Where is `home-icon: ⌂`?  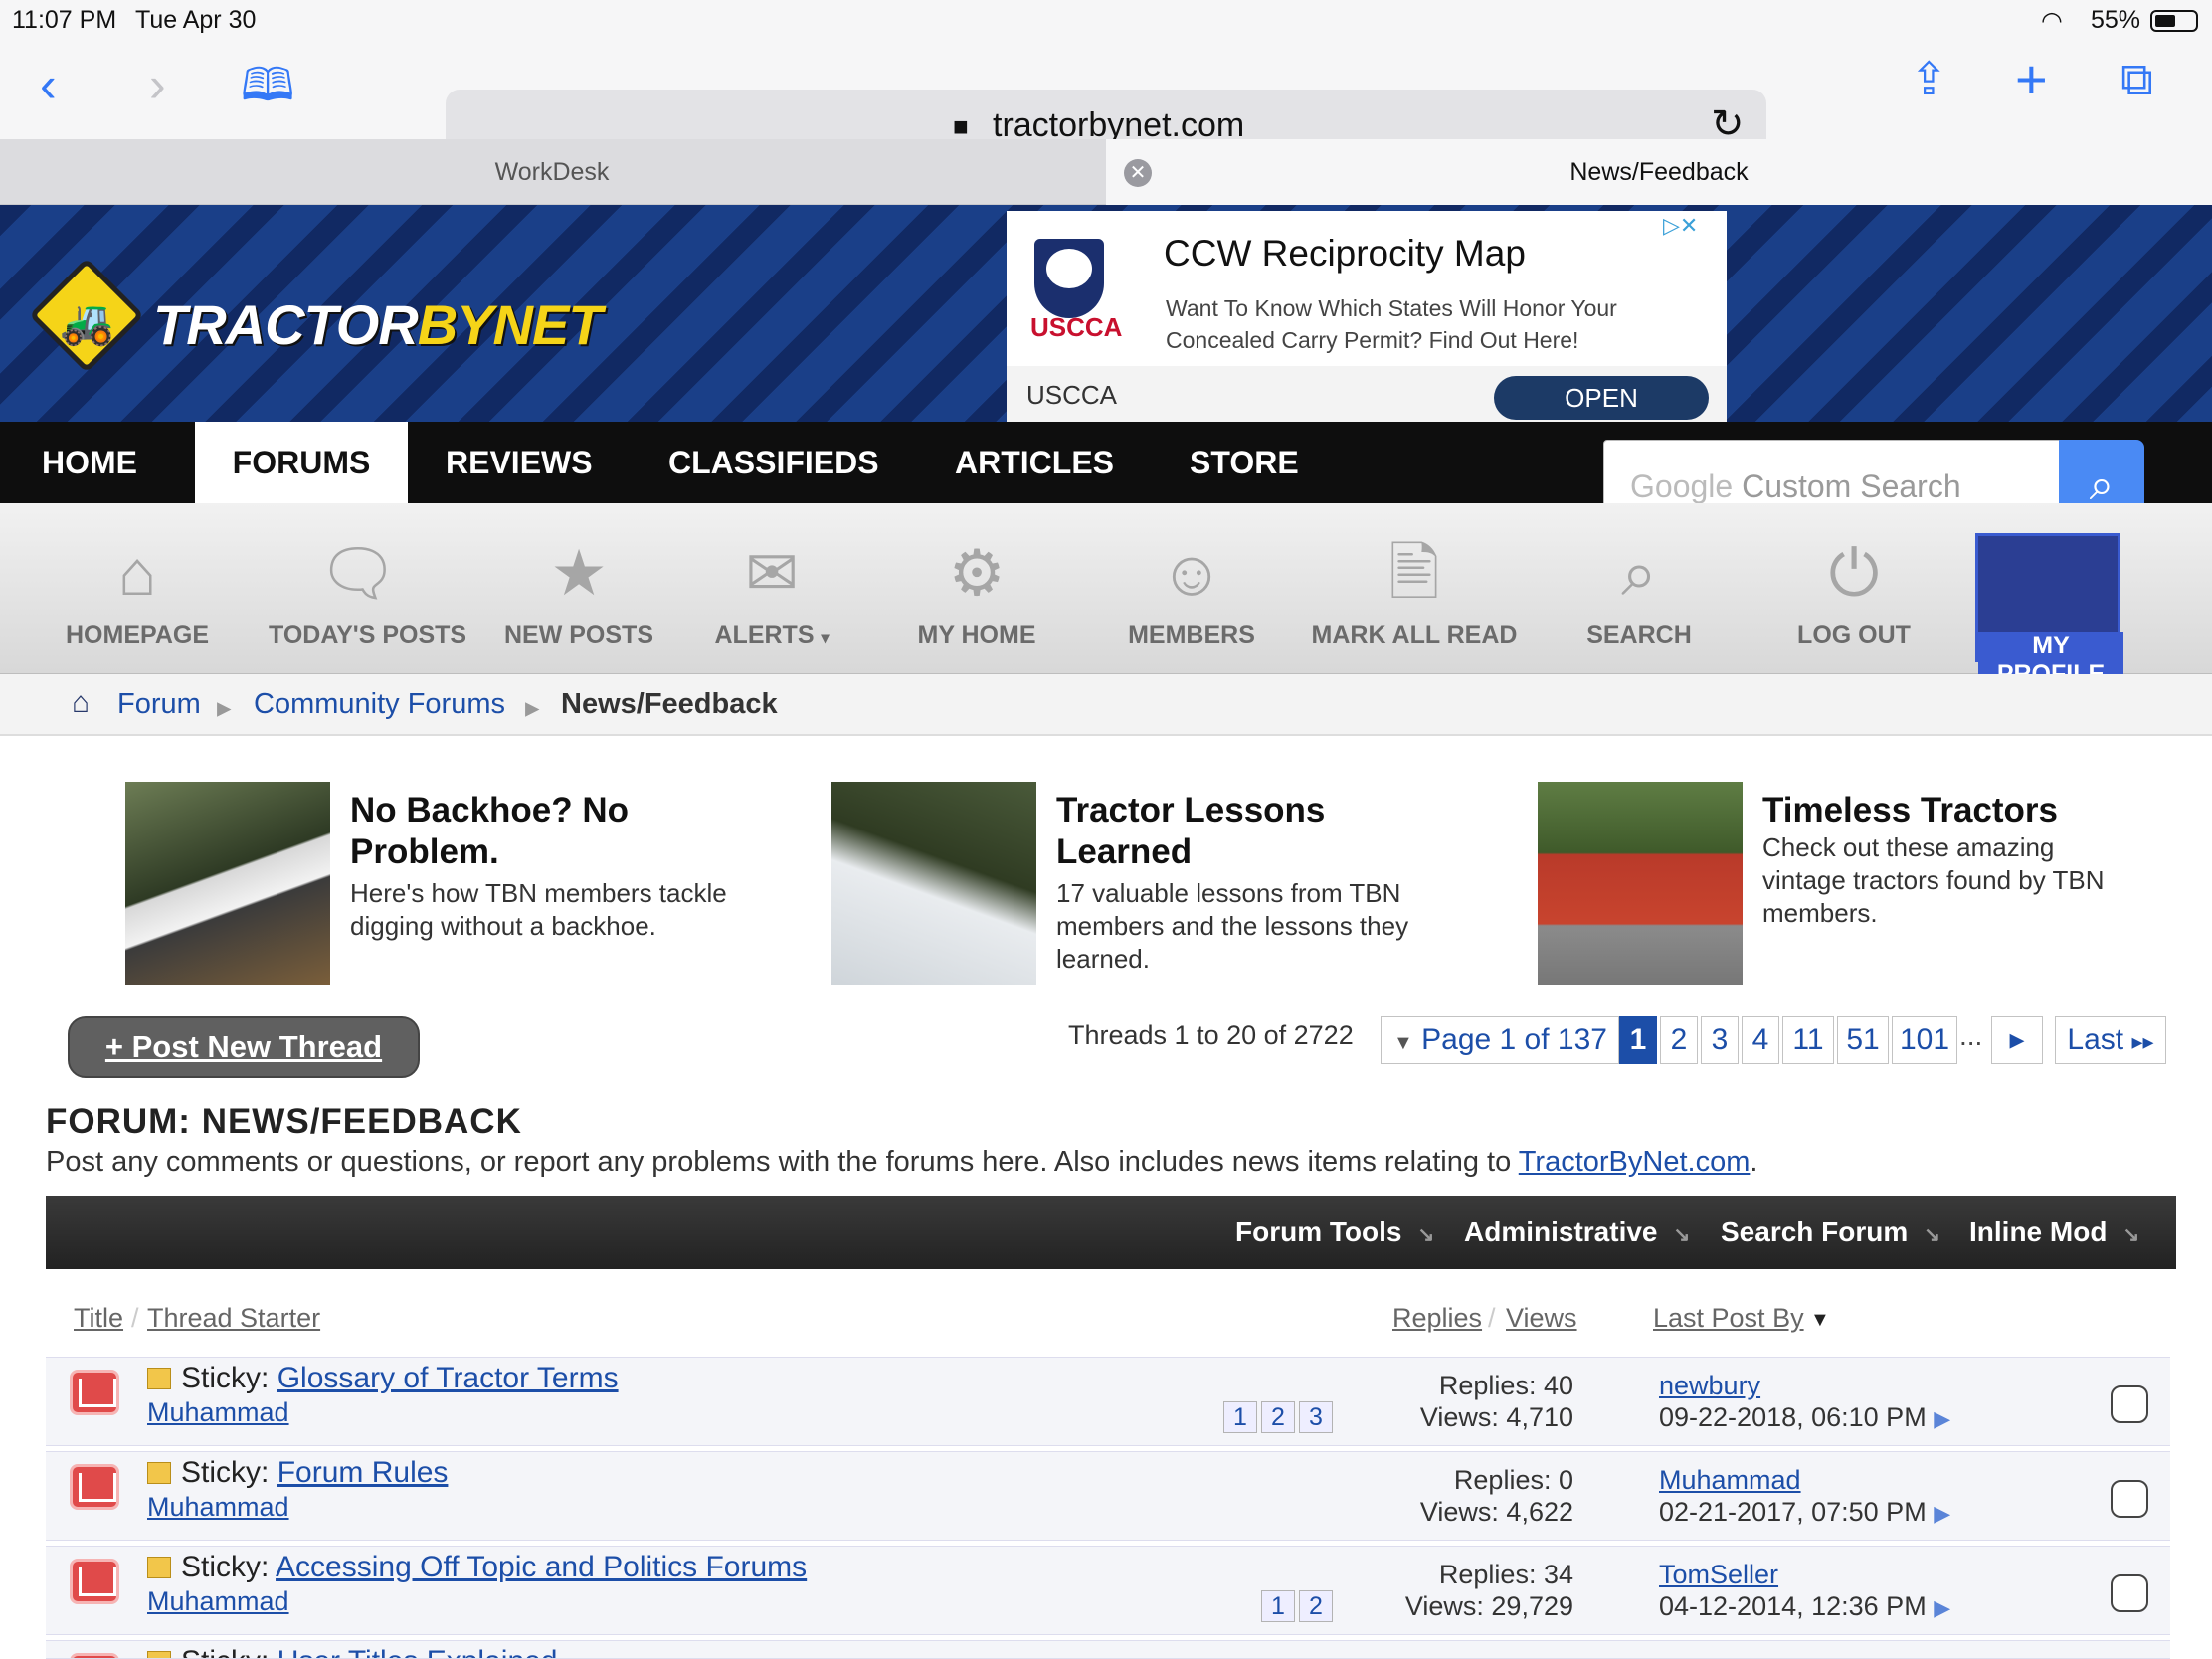
home-icon: ⌂ is located at coordinates (81, 703).